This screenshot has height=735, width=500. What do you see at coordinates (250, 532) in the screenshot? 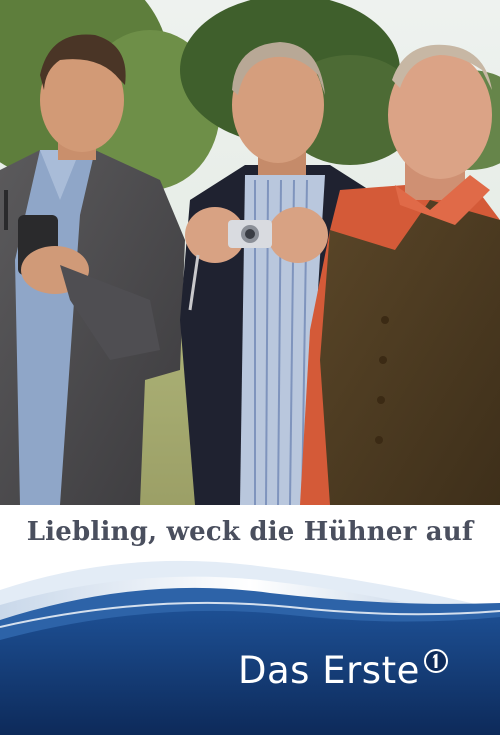
I see `movie-title: Liebling, weck die Hühner auf` at bounding box center [250, 532].